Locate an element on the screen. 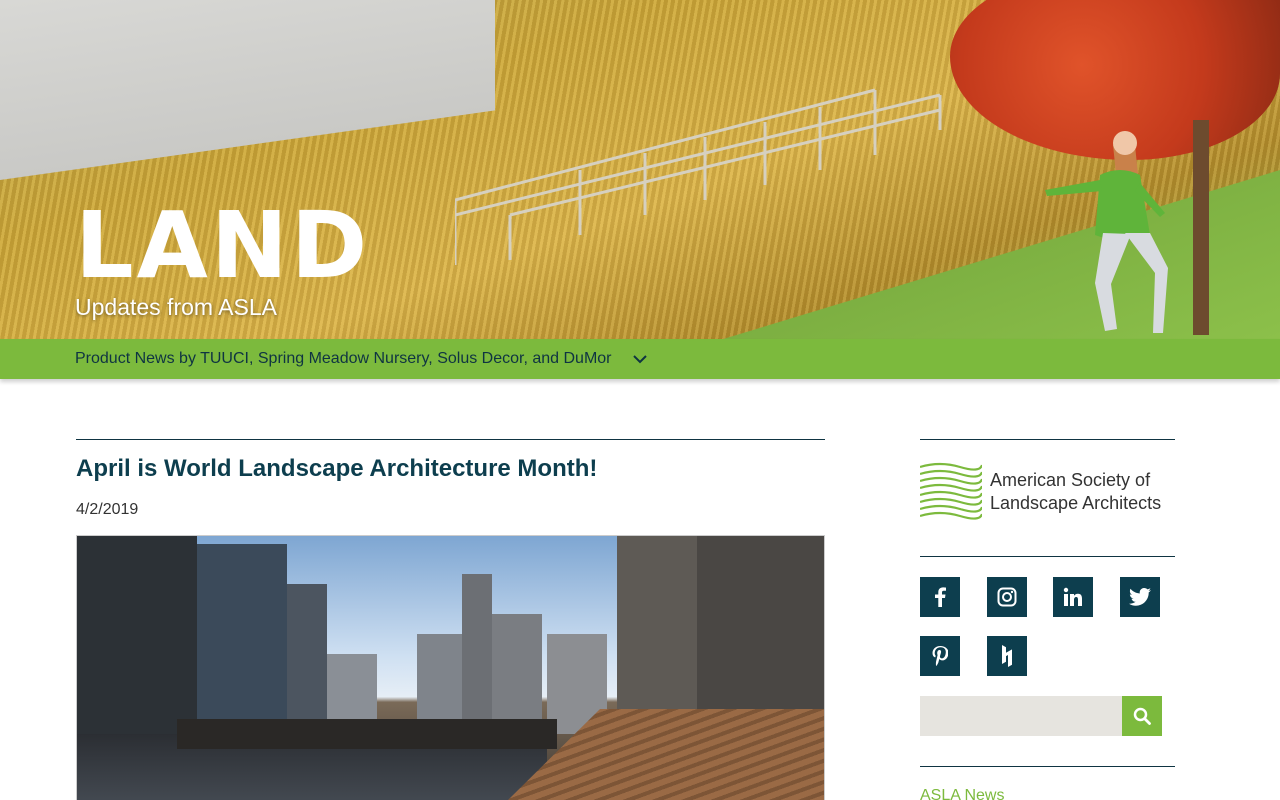 The image size is (1280, 800). site-brand: LAND Updates from ASLA is located at coordinates (222, 260).